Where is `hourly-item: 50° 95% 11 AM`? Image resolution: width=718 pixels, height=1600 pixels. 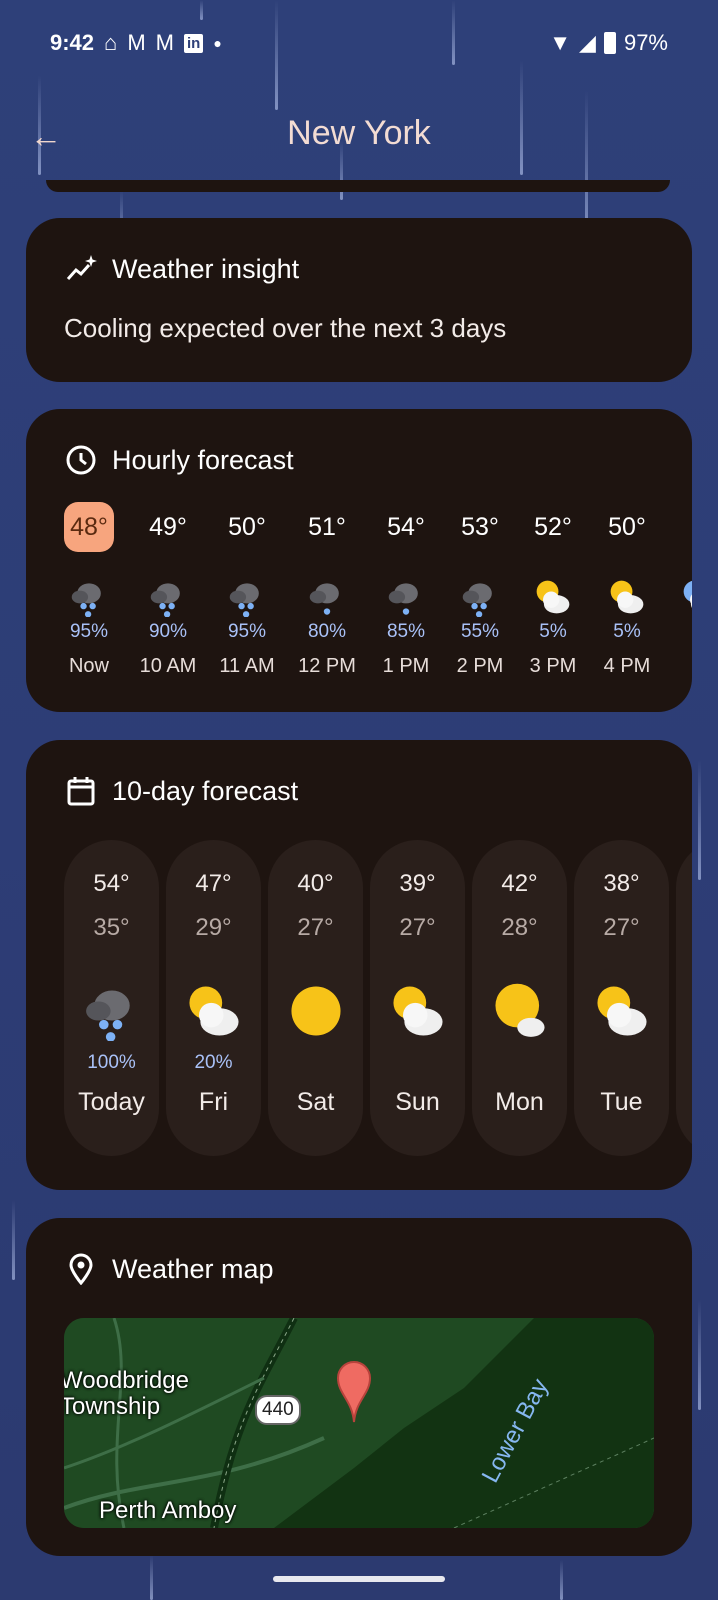 hourly-item: 50° 95% 11 AM is located at coordinates (247, 591).